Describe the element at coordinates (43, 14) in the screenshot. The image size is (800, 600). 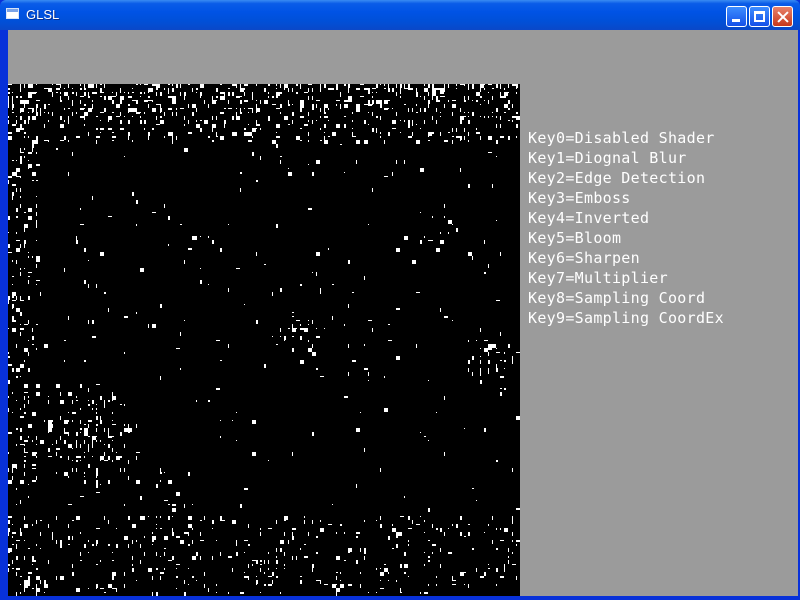
I see `window-title: GLSL` at that location.